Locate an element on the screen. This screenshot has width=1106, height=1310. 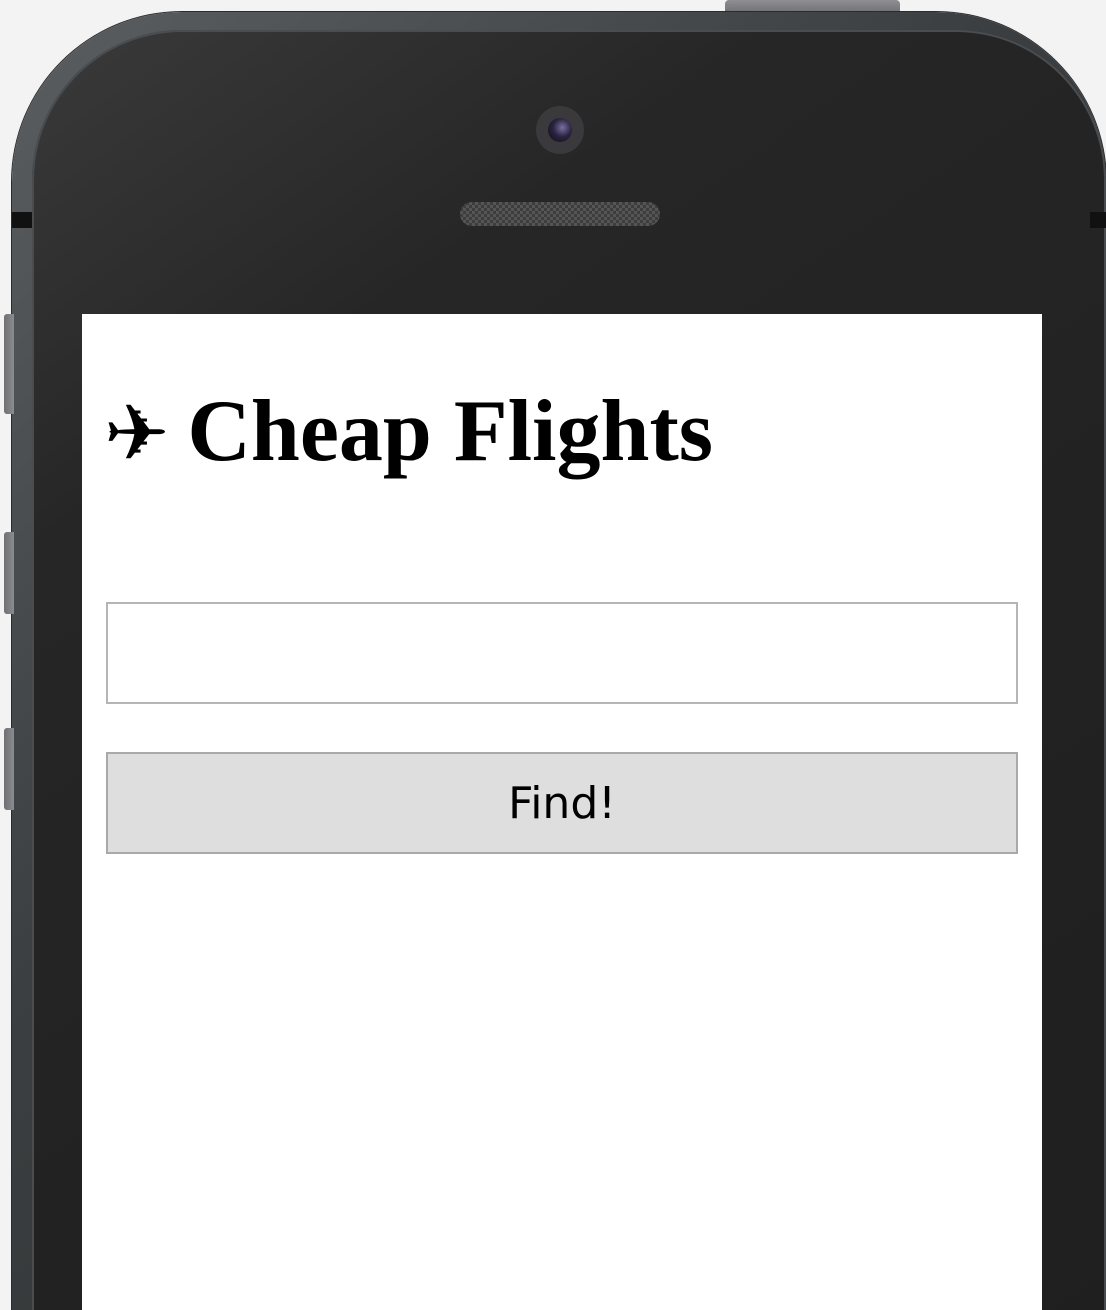
antenna-band-left is located at coordinates (22, 220).